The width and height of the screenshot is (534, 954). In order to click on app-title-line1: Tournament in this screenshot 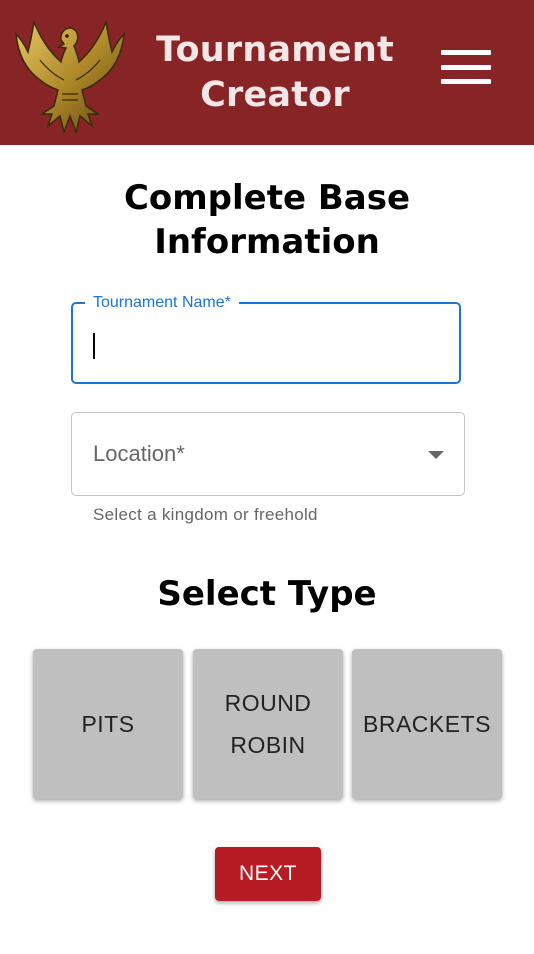, I will do `click(275, 50)`.